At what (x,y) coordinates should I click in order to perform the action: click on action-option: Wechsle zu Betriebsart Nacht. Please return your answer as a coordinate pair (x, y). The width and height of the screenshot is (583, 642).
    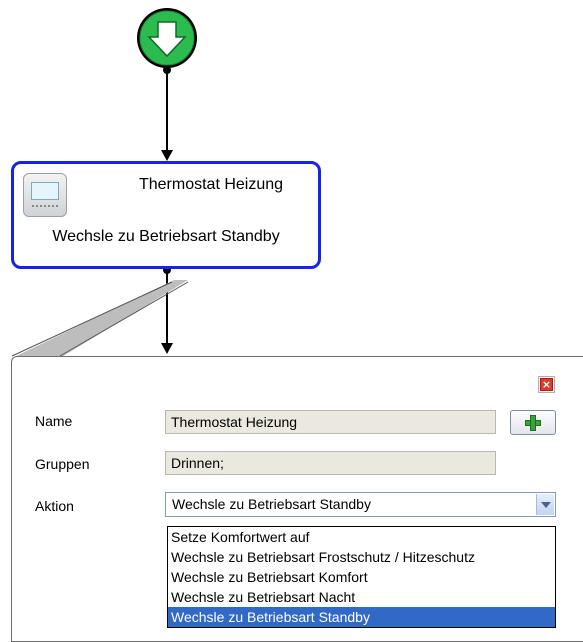
    Looking at the image, I should click on (361, 597).